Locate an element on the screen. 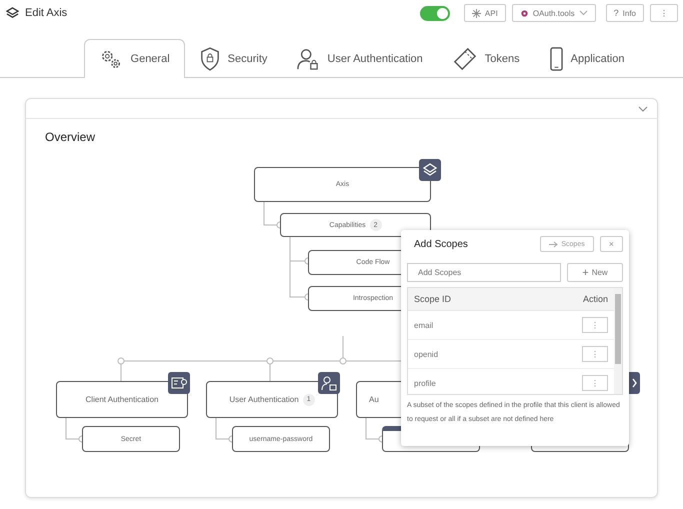 Image resolution: width=683 pixels, height=509 pixels. section-title: Overview is located at coordinates (70, 137).